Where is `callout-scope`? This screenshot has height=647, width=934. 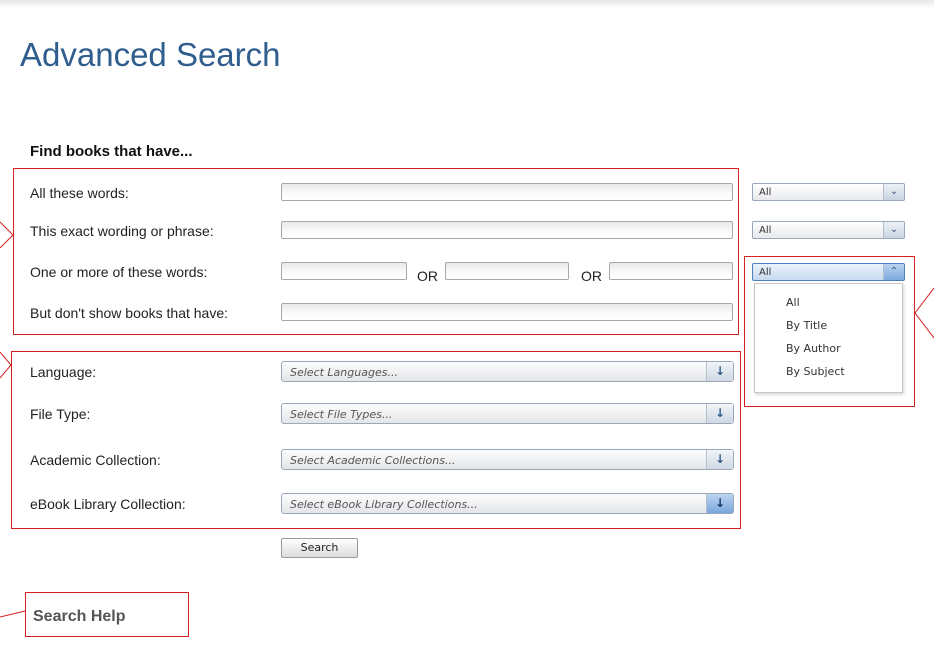 callout-scope is located at coordinates (924, 313).